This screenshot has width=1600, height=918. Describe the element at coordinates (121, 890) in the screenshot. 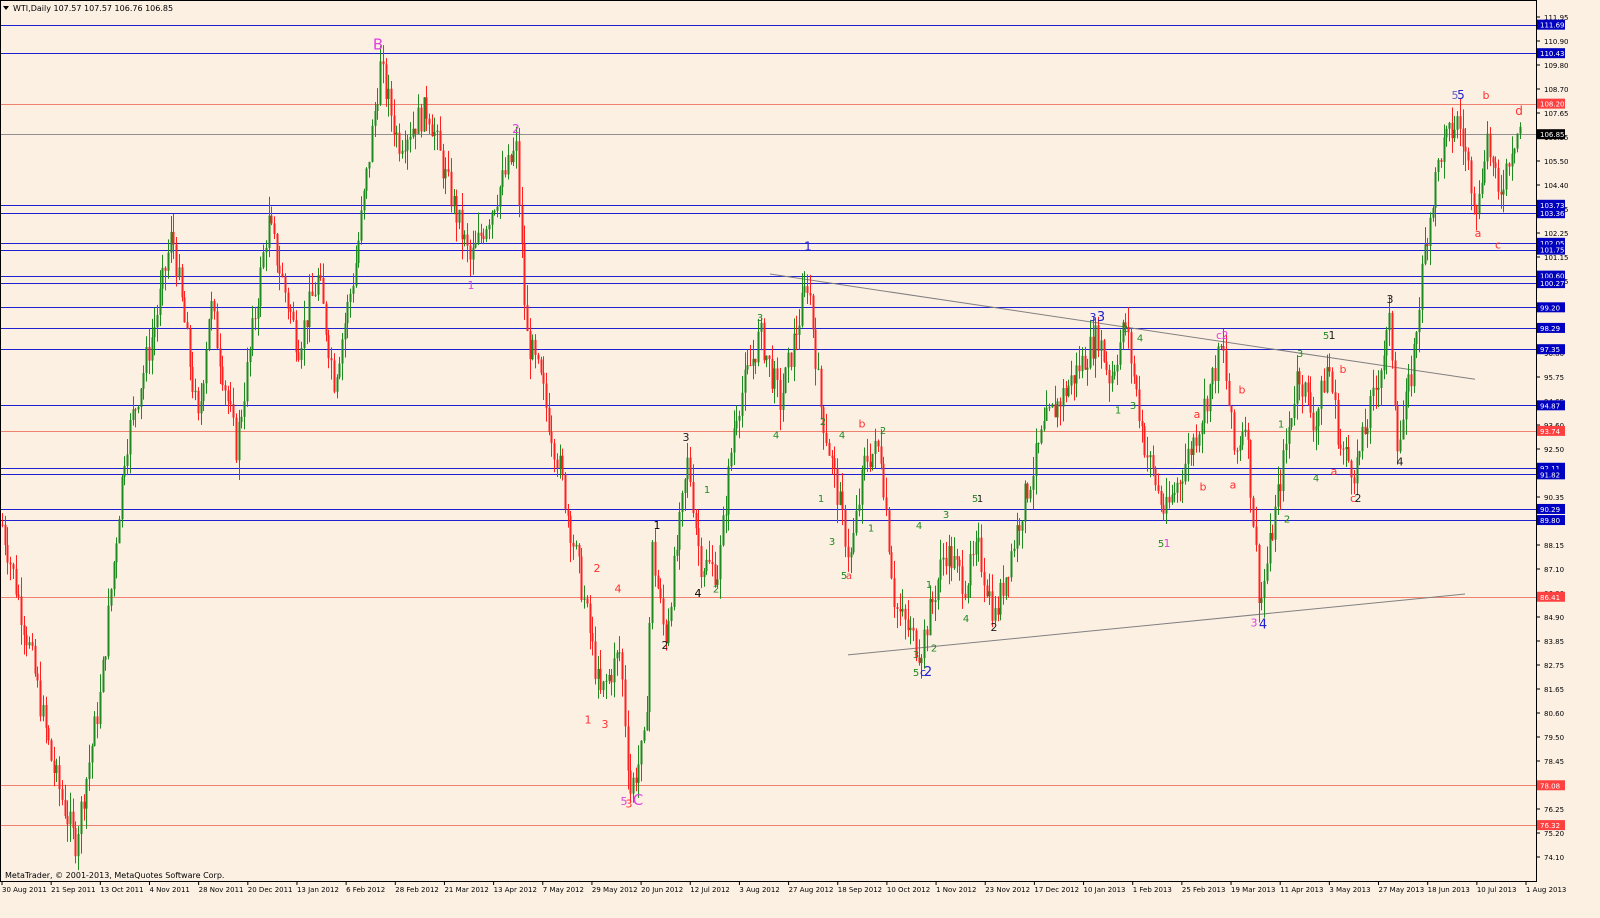

I see `x-tick-label: 13 Oct 2011` at that location.